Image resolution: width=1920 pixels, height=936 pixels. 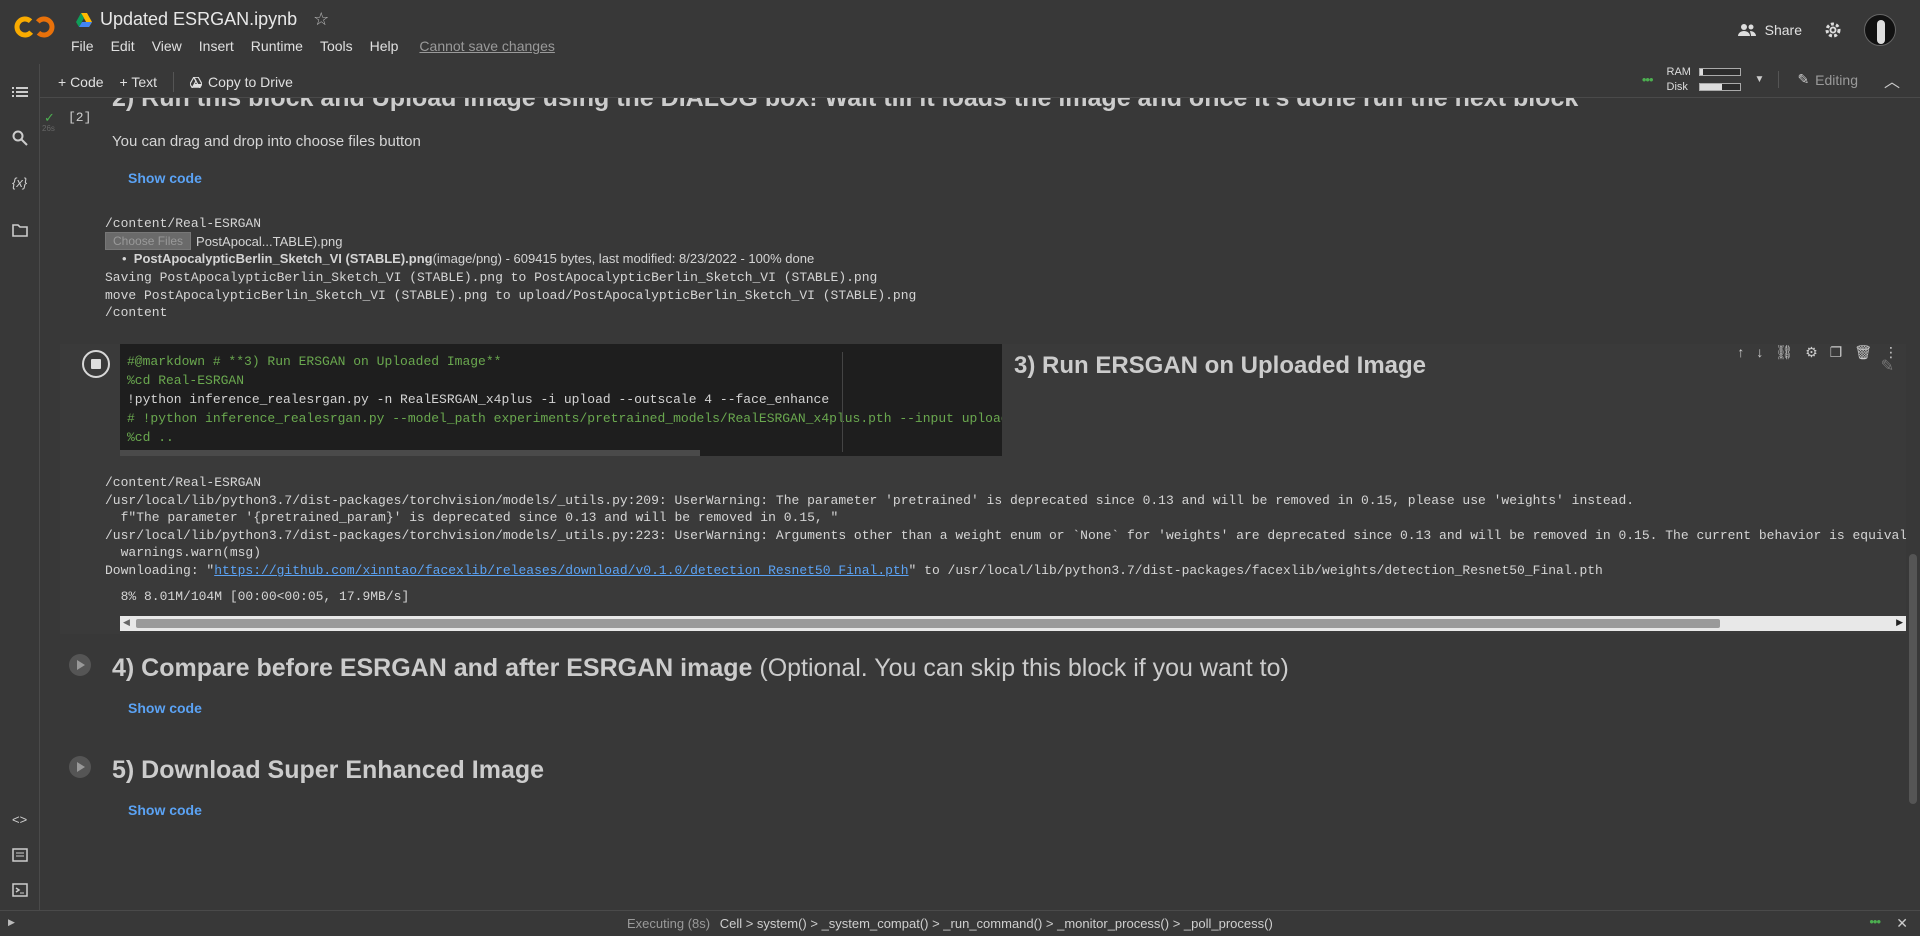 What do you see at coordinates (1678, 72) in the screenshot?
I see `ram-label: RAM` at bounding box center [1678, 72].